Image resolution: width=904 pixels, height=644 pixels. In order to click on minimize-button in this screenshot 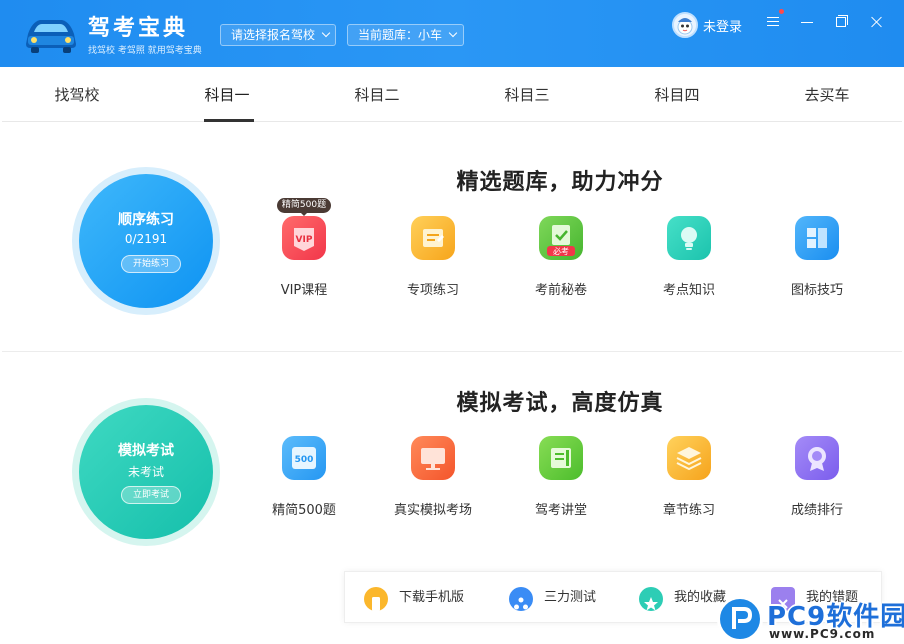, I will do `click(807, 22)`.